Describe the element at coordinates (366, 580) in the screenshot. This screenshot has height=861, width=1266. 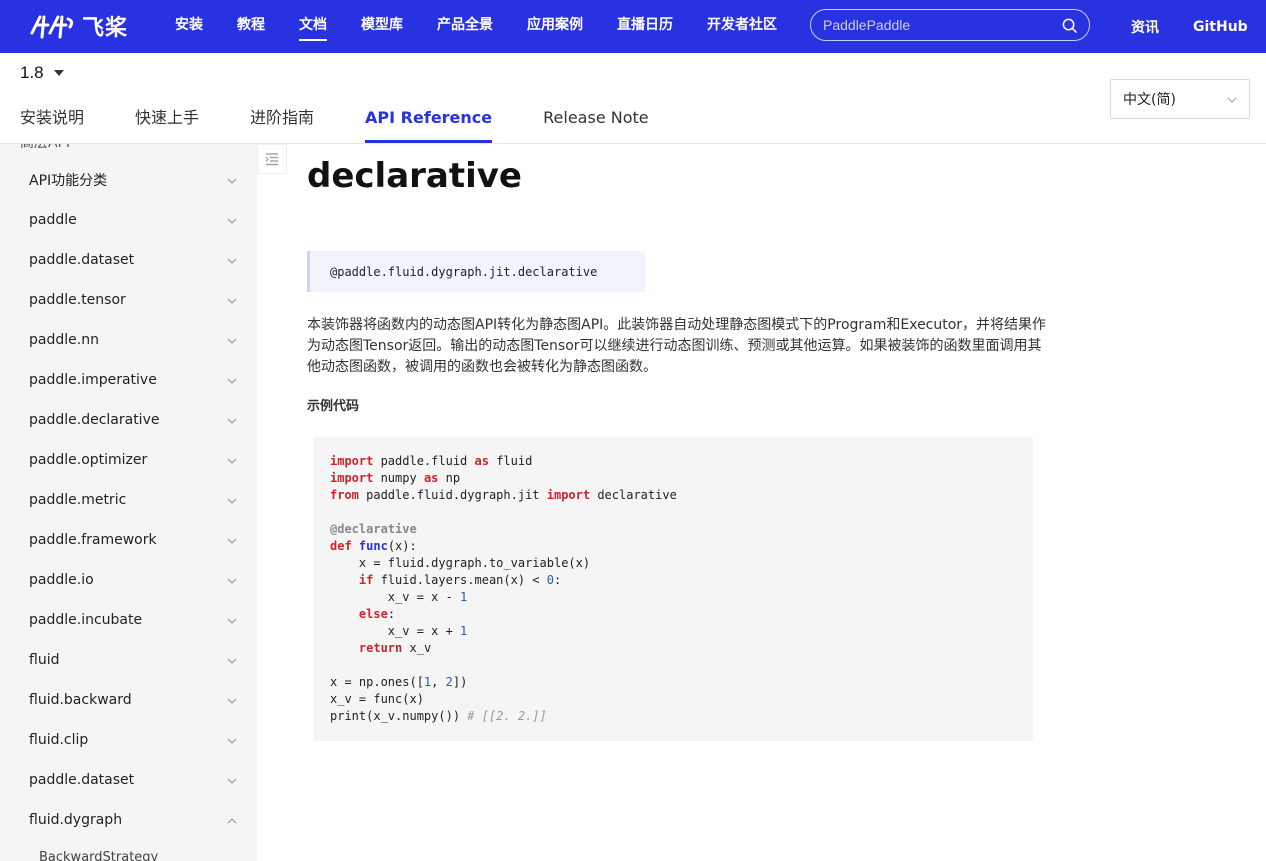
I see `code-token: if` at that location.